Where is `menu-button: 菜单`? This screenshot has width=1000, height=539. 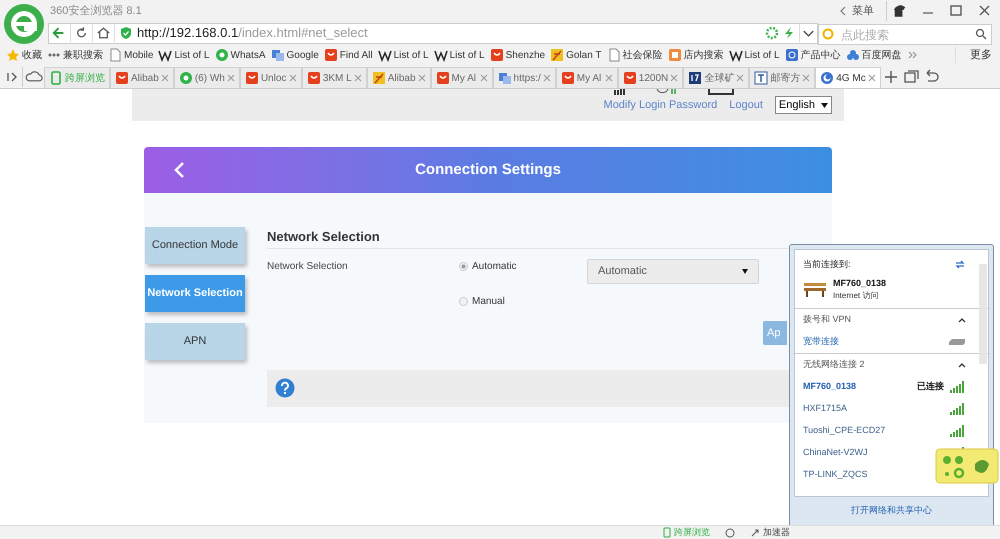
menu-button: 菜单 is located at coordinates (863, 11).